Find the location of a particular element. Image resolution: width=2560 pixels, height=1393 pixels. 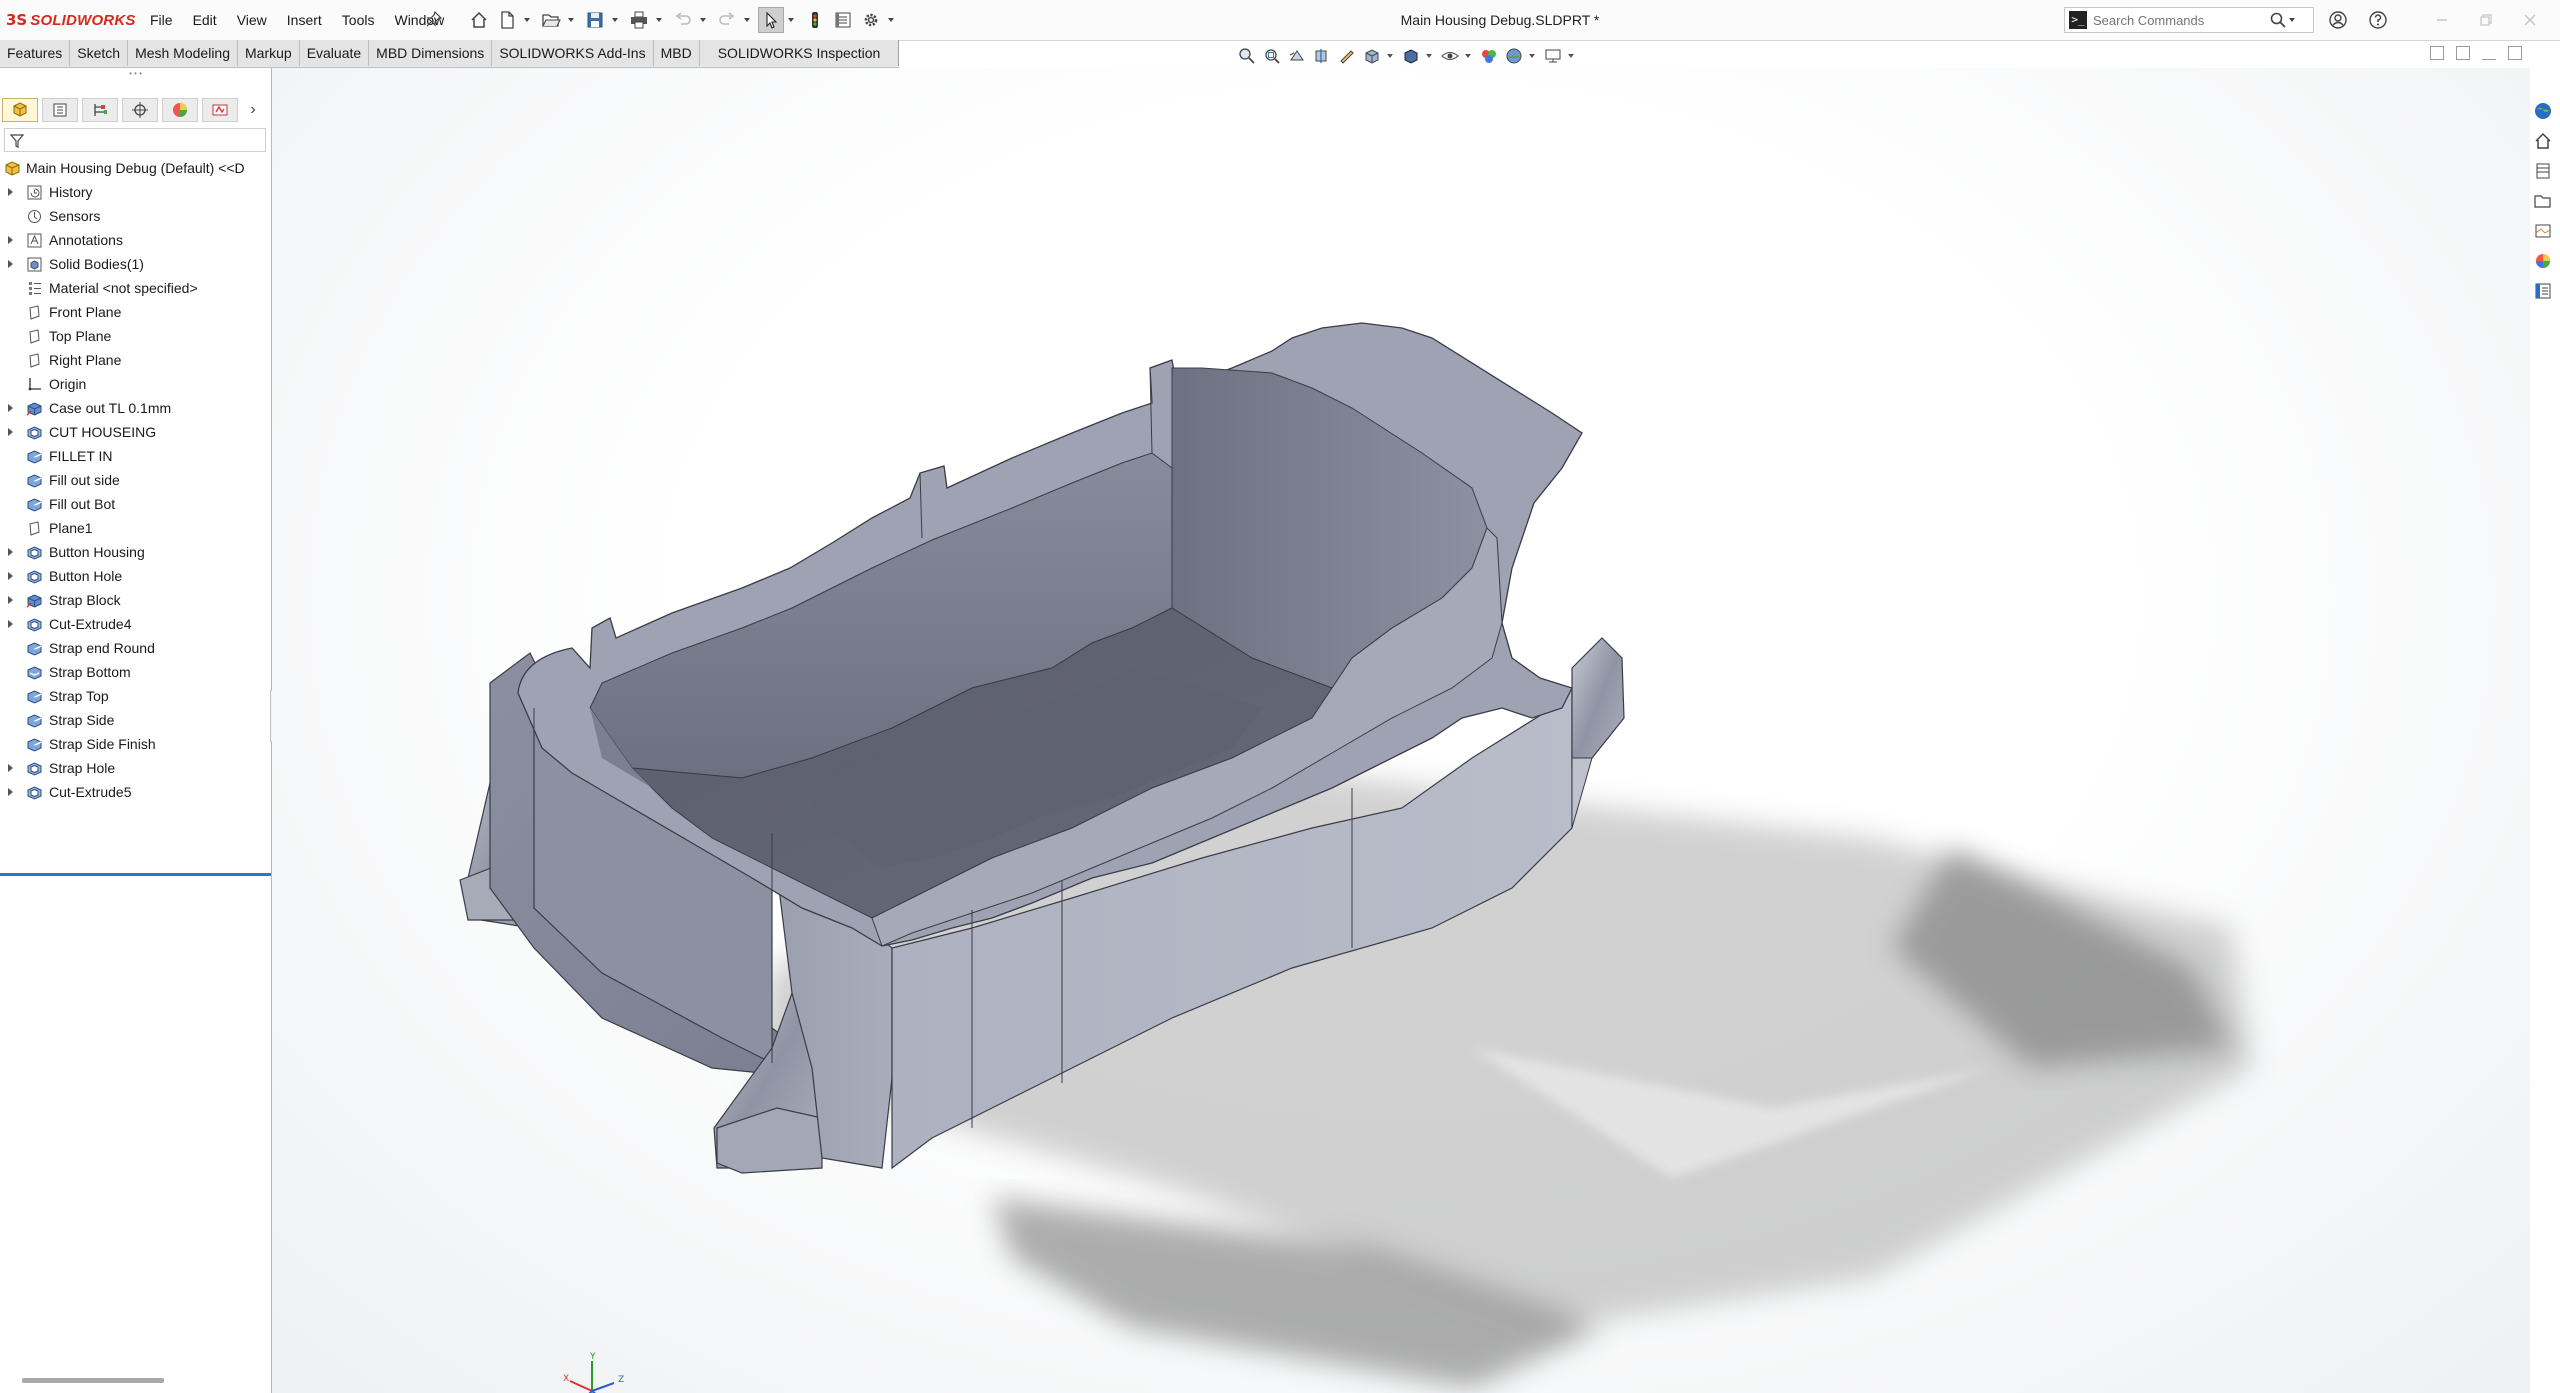

zoom-to-area-button is located at coordinates (1272, 56).